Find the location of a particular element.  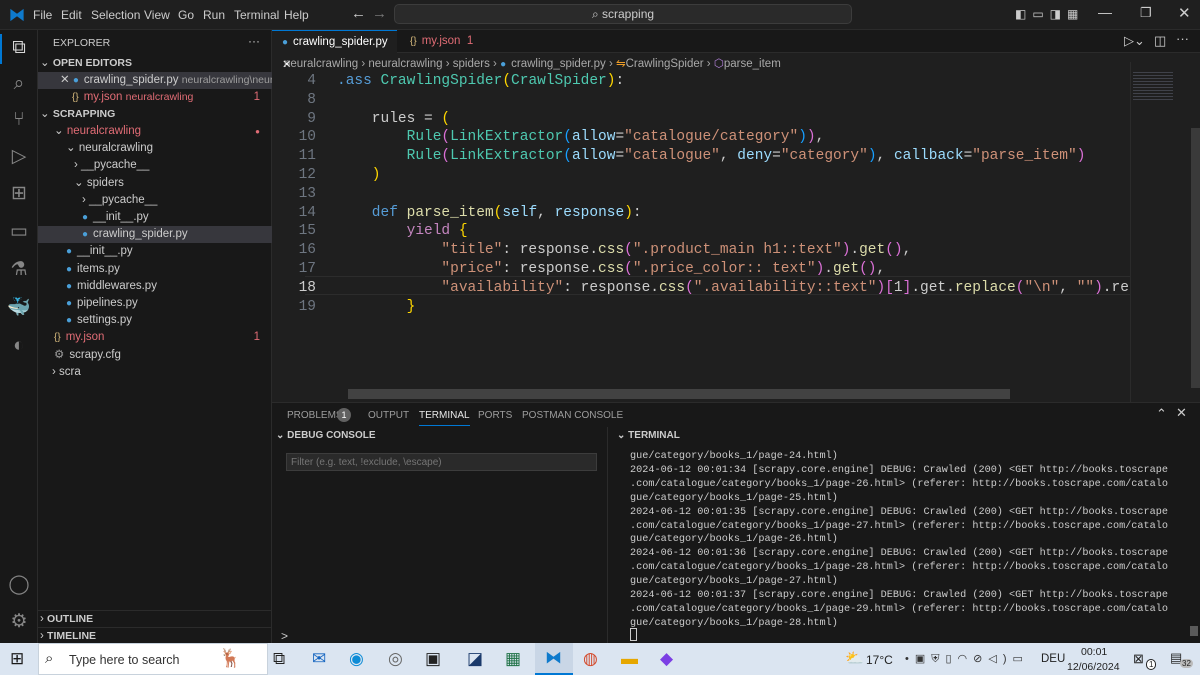

tree-item: ⌄ spiders is located at coordinates (155, 183).